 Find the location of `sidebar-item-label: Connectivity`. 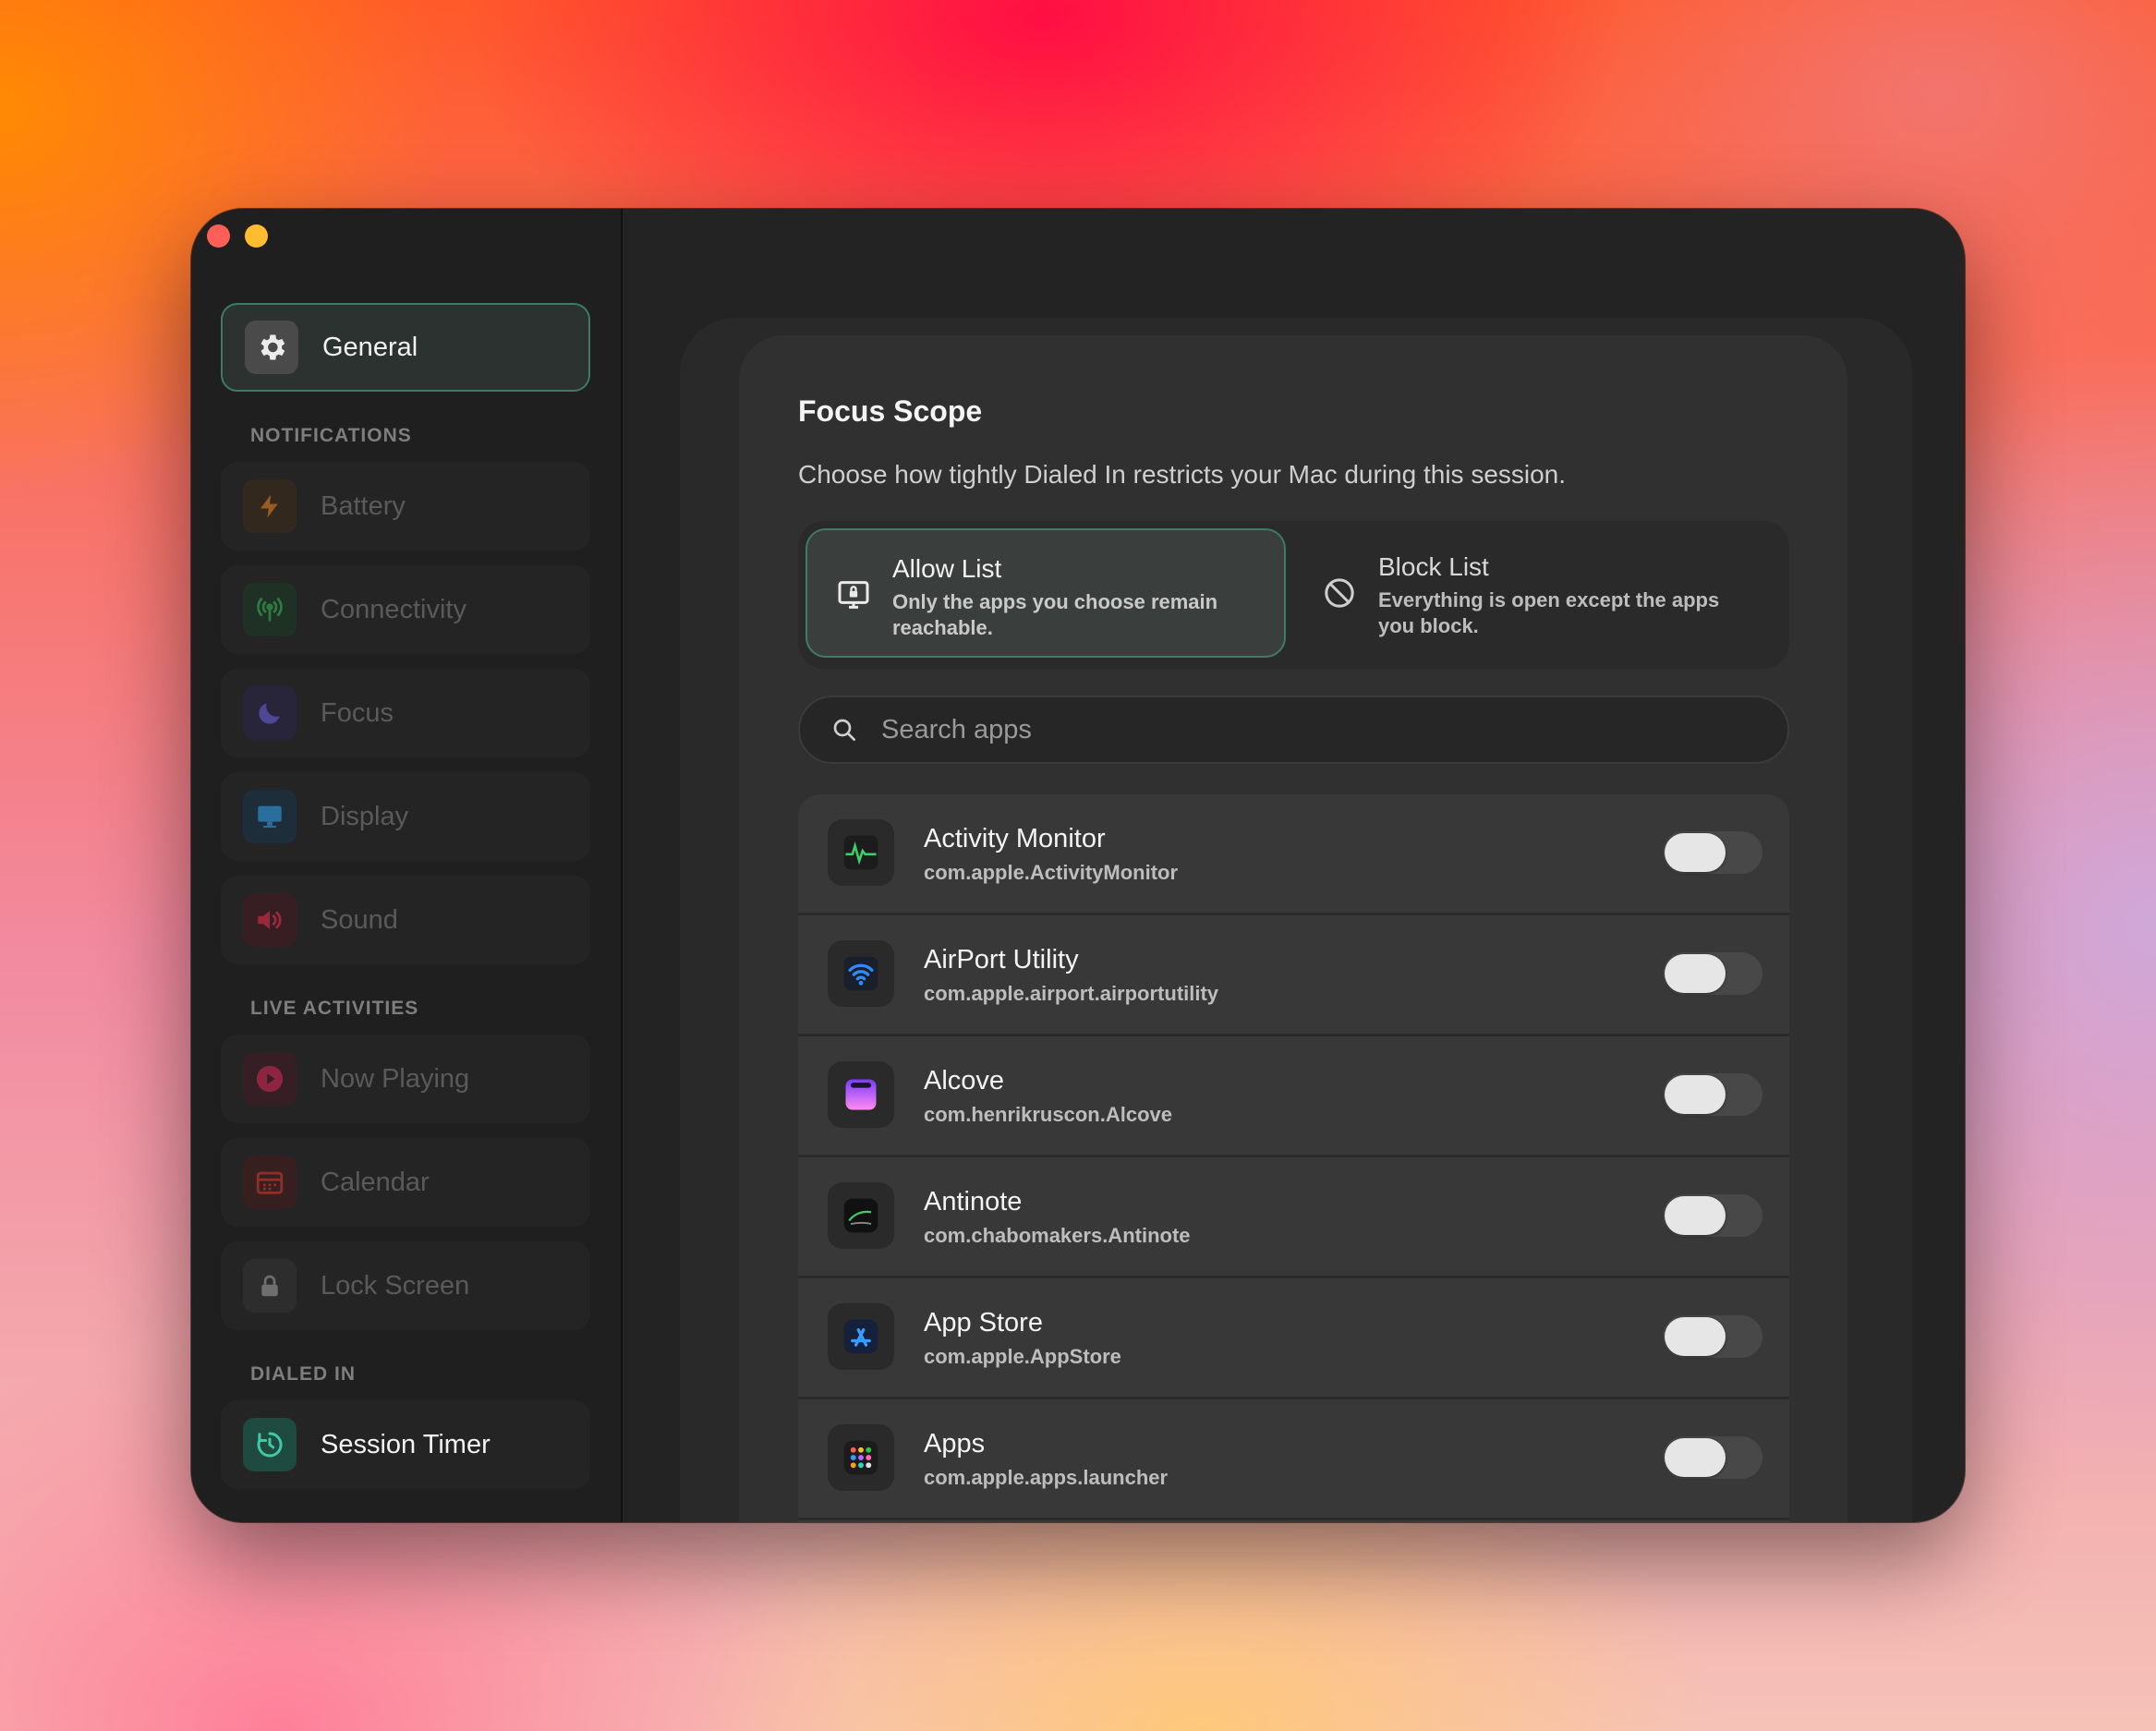

sidebar-item-label: Connectivity is located at coordinates (393, 609).